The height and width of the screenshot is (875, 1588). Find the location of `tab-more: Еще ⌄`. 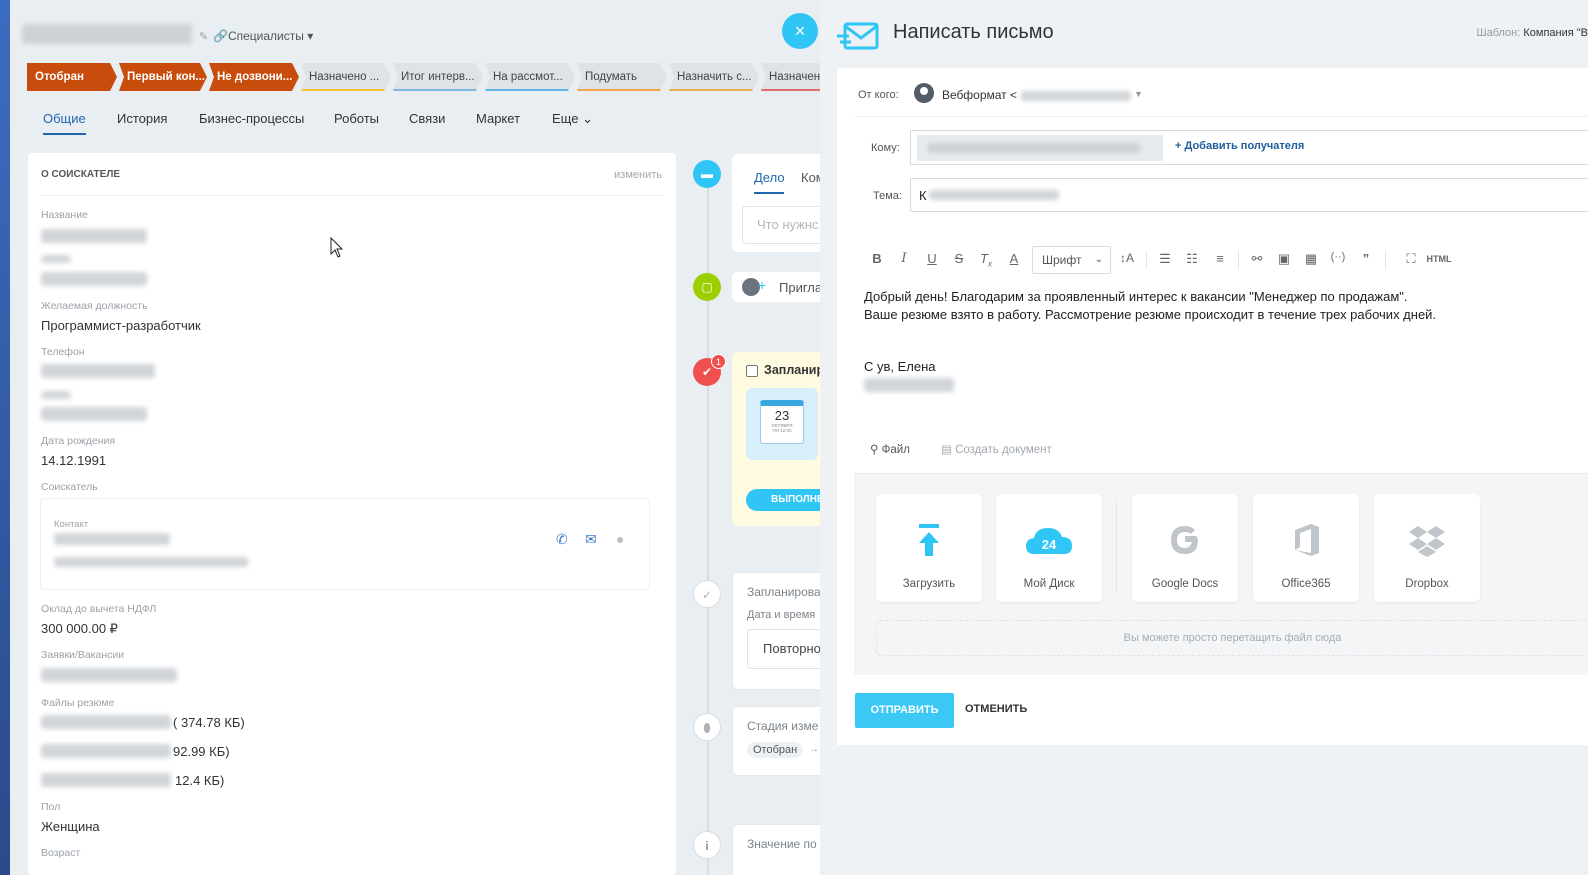

tab-more: Еще ⌄ is located at coordinates (572, 119).